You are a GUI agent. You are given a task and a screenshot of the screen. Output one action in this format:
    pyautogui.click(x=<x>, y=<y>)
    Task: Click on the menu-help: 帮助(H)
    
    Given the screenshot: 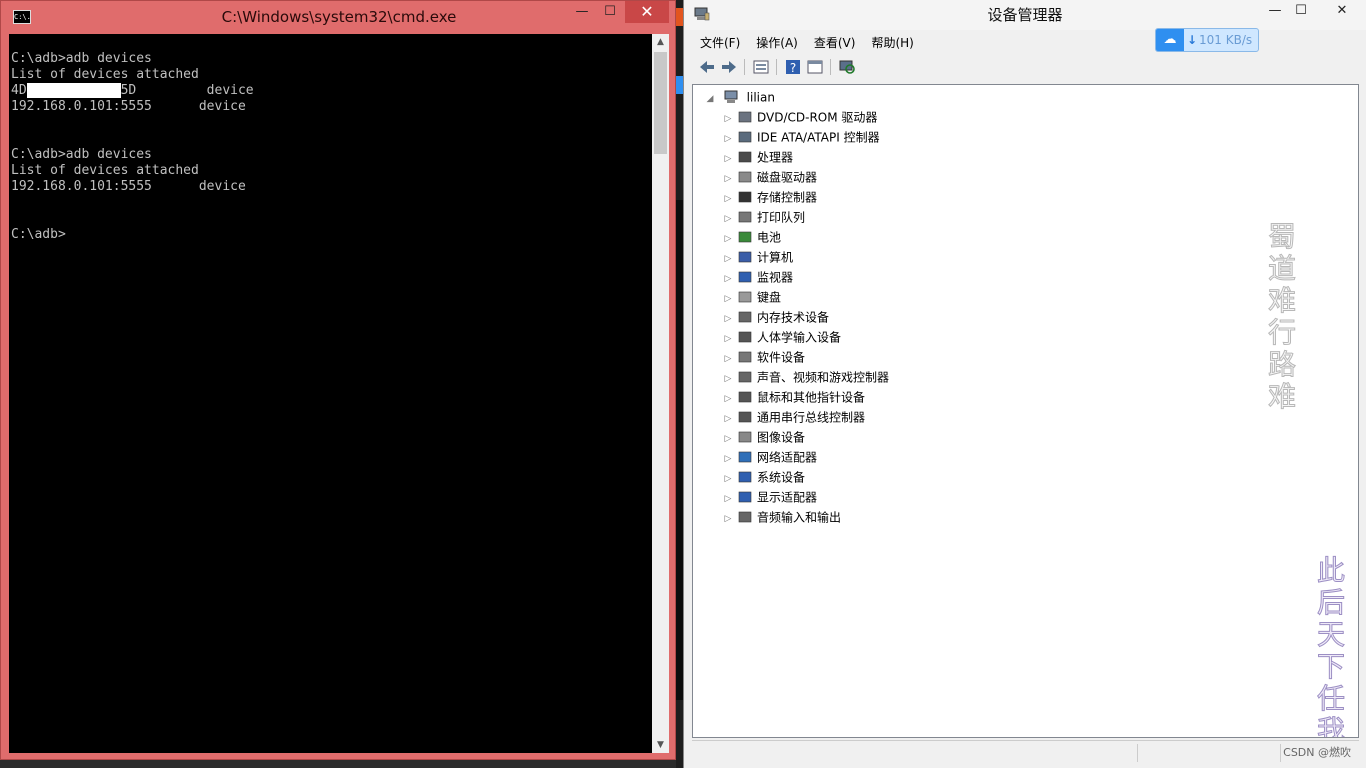 What is the action you would take?
    pyautogui.click(x=892, y=43)
    